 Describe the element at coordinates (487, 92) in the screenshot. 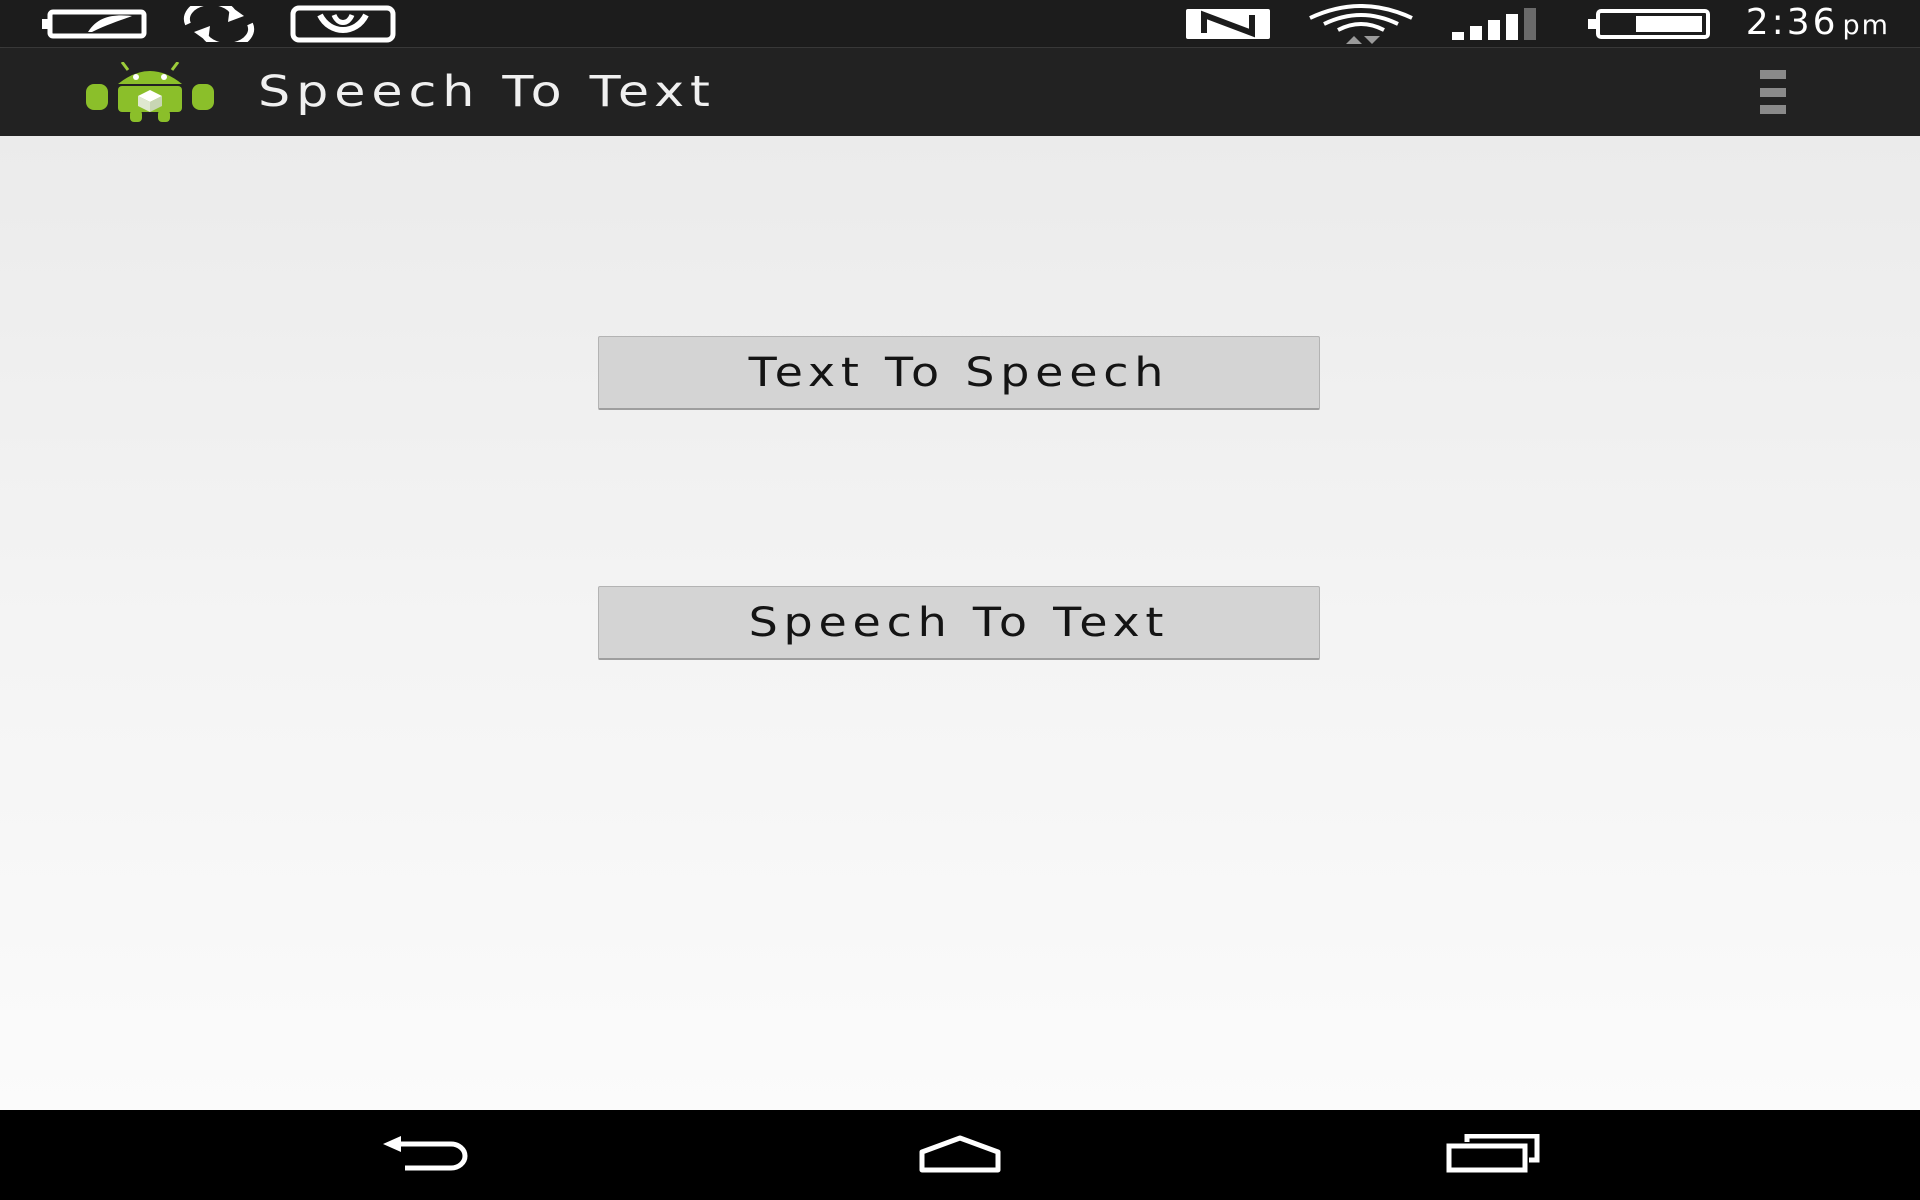

I see `app-title: Speech To Text` at that location.